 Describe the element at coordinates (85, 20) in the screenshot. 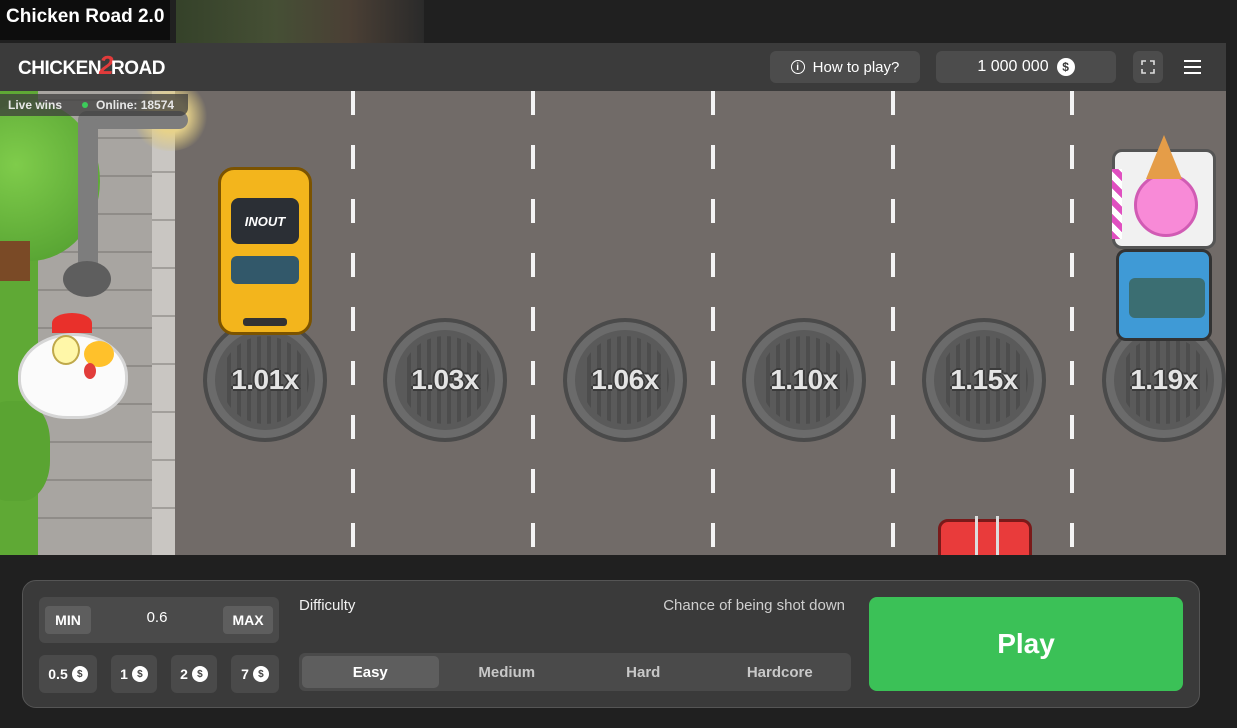

I see `window-title: Chicken Road 2.0` at that location.